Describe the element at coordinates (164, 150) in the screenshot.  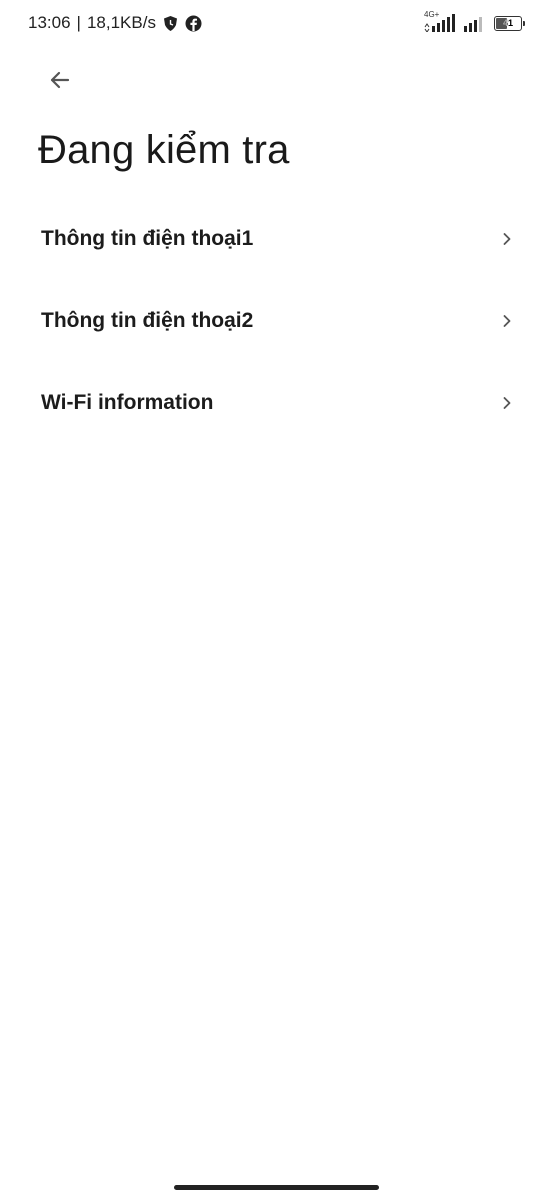
I see `page-title: Đang kiểm tra` at that location.